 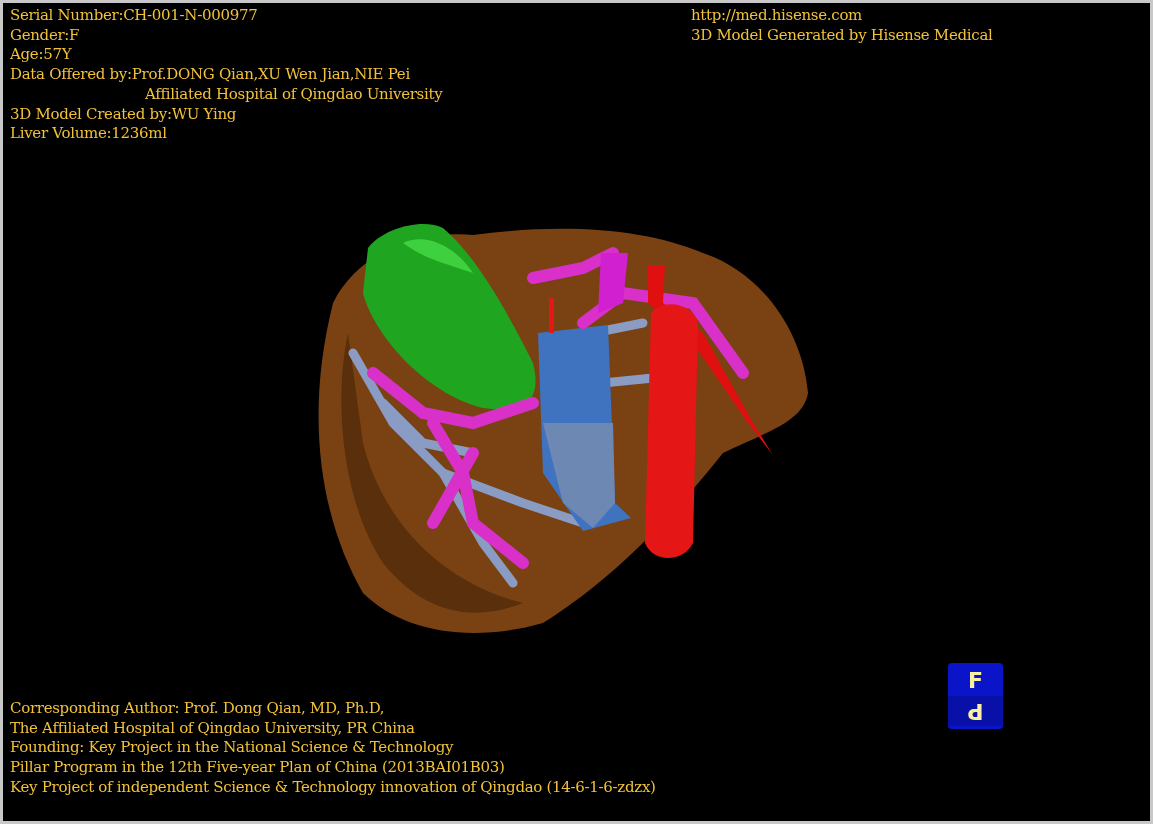 I want to click on info-text: Gender:F, so click(x=45, y=35).